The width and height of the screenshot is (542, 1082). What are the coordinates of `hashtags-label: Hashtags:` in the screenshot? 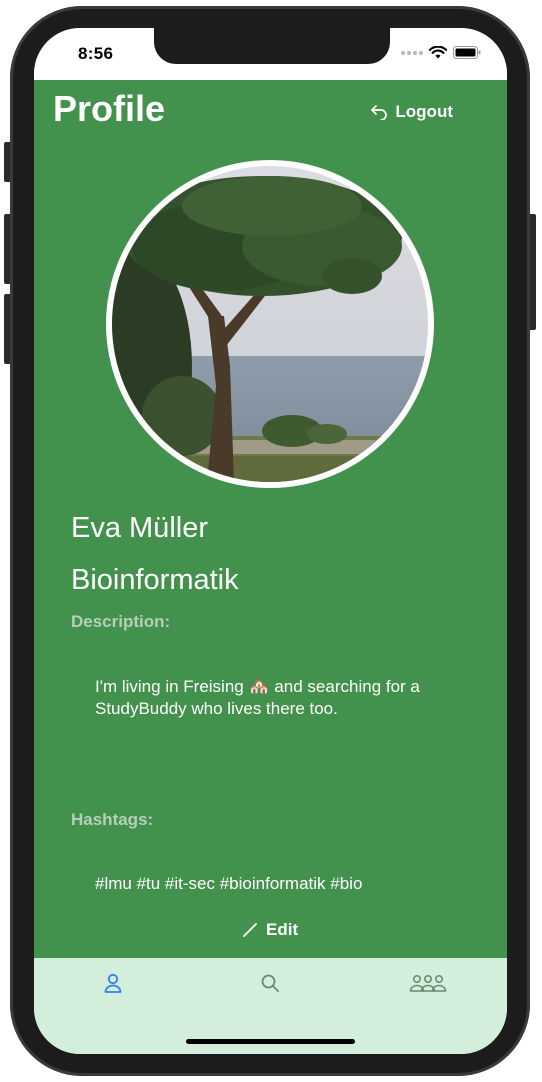 It's located at (112, 819).